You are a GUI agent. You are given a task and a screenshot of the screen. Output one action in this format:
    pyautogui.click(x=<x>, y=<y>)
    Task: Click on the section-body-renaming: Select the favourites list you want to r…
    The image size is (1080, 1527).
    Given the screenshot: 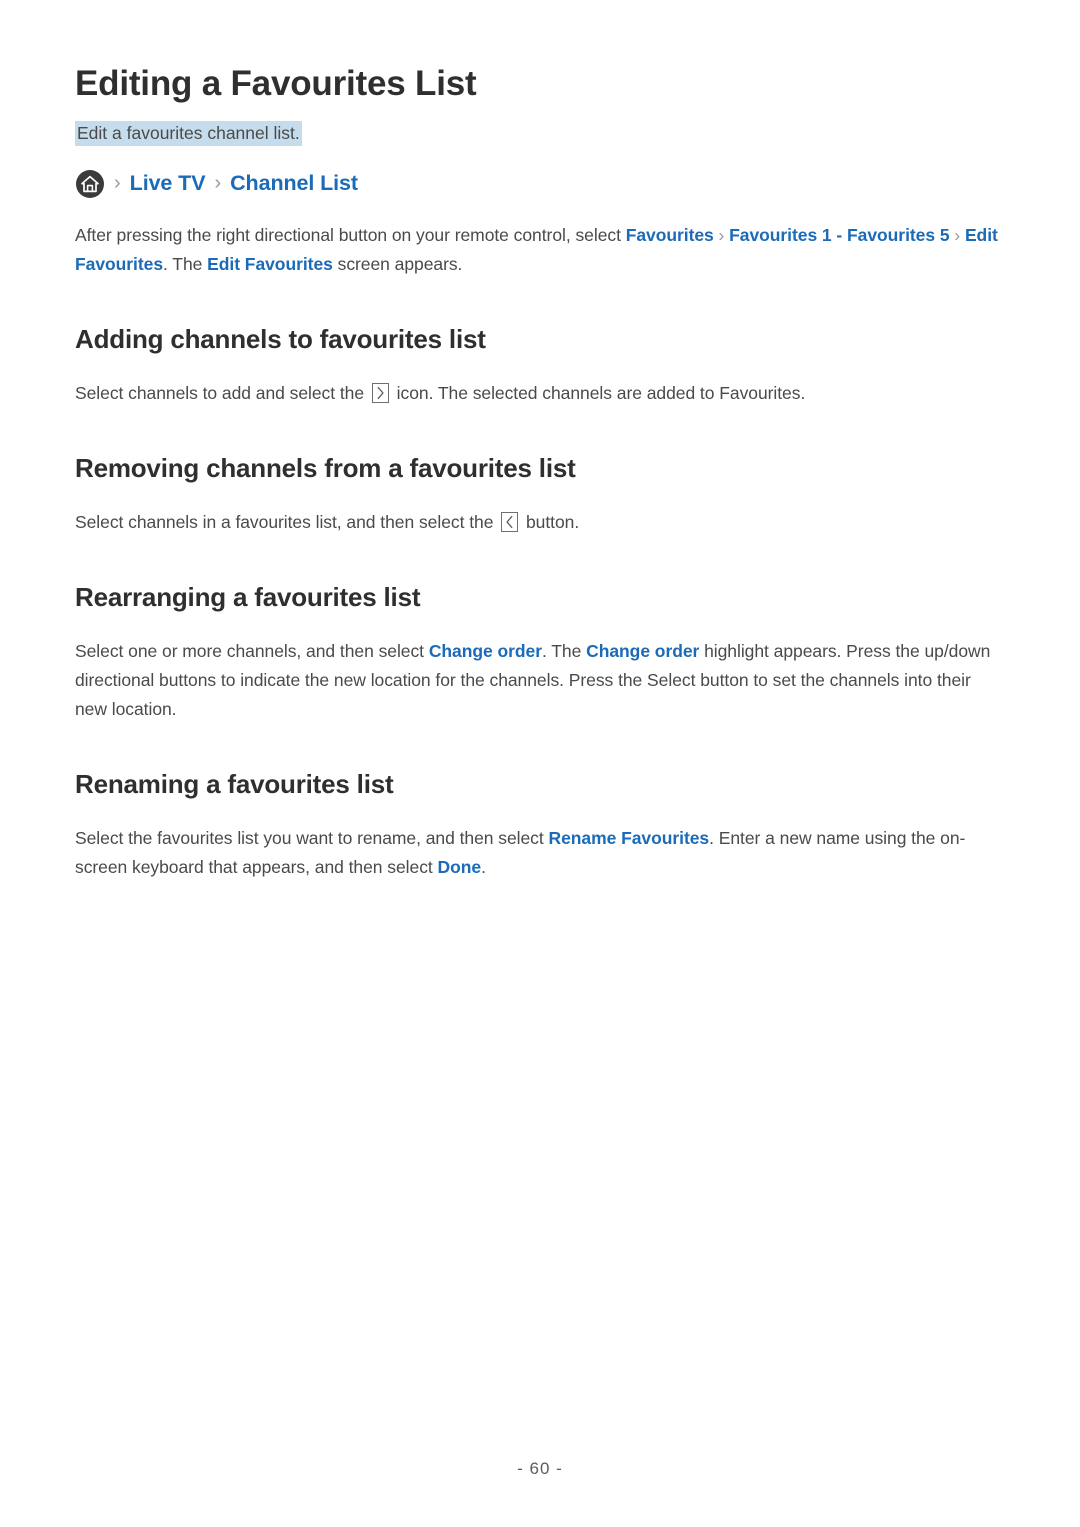 What is the action you would take?
    pyautogui.click(x=540, y=842)
    